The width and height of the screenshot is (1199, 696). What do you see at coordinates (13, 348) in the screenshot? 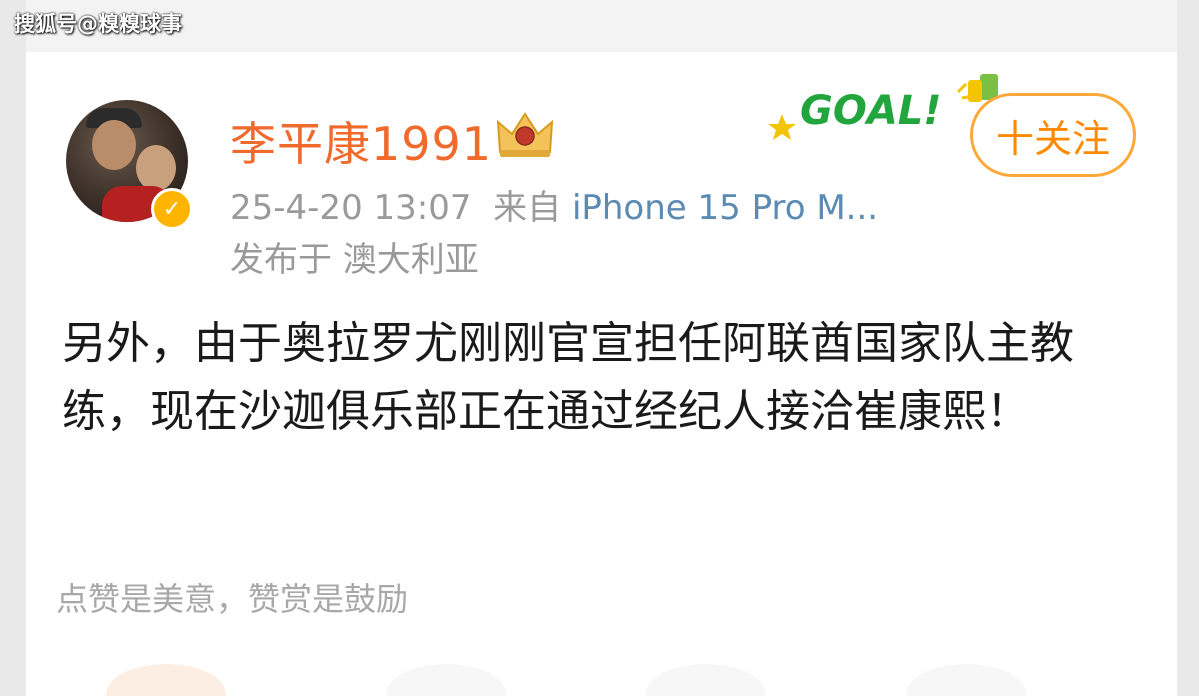
I see `left-edge` at bounding box center [13, 348].